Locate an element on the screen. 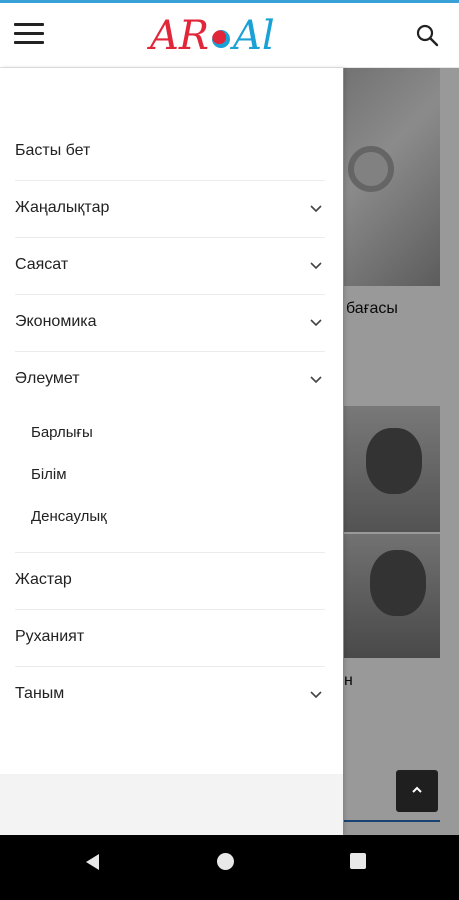  menu-item-label: Экономика is located at coordinates (56, 321).